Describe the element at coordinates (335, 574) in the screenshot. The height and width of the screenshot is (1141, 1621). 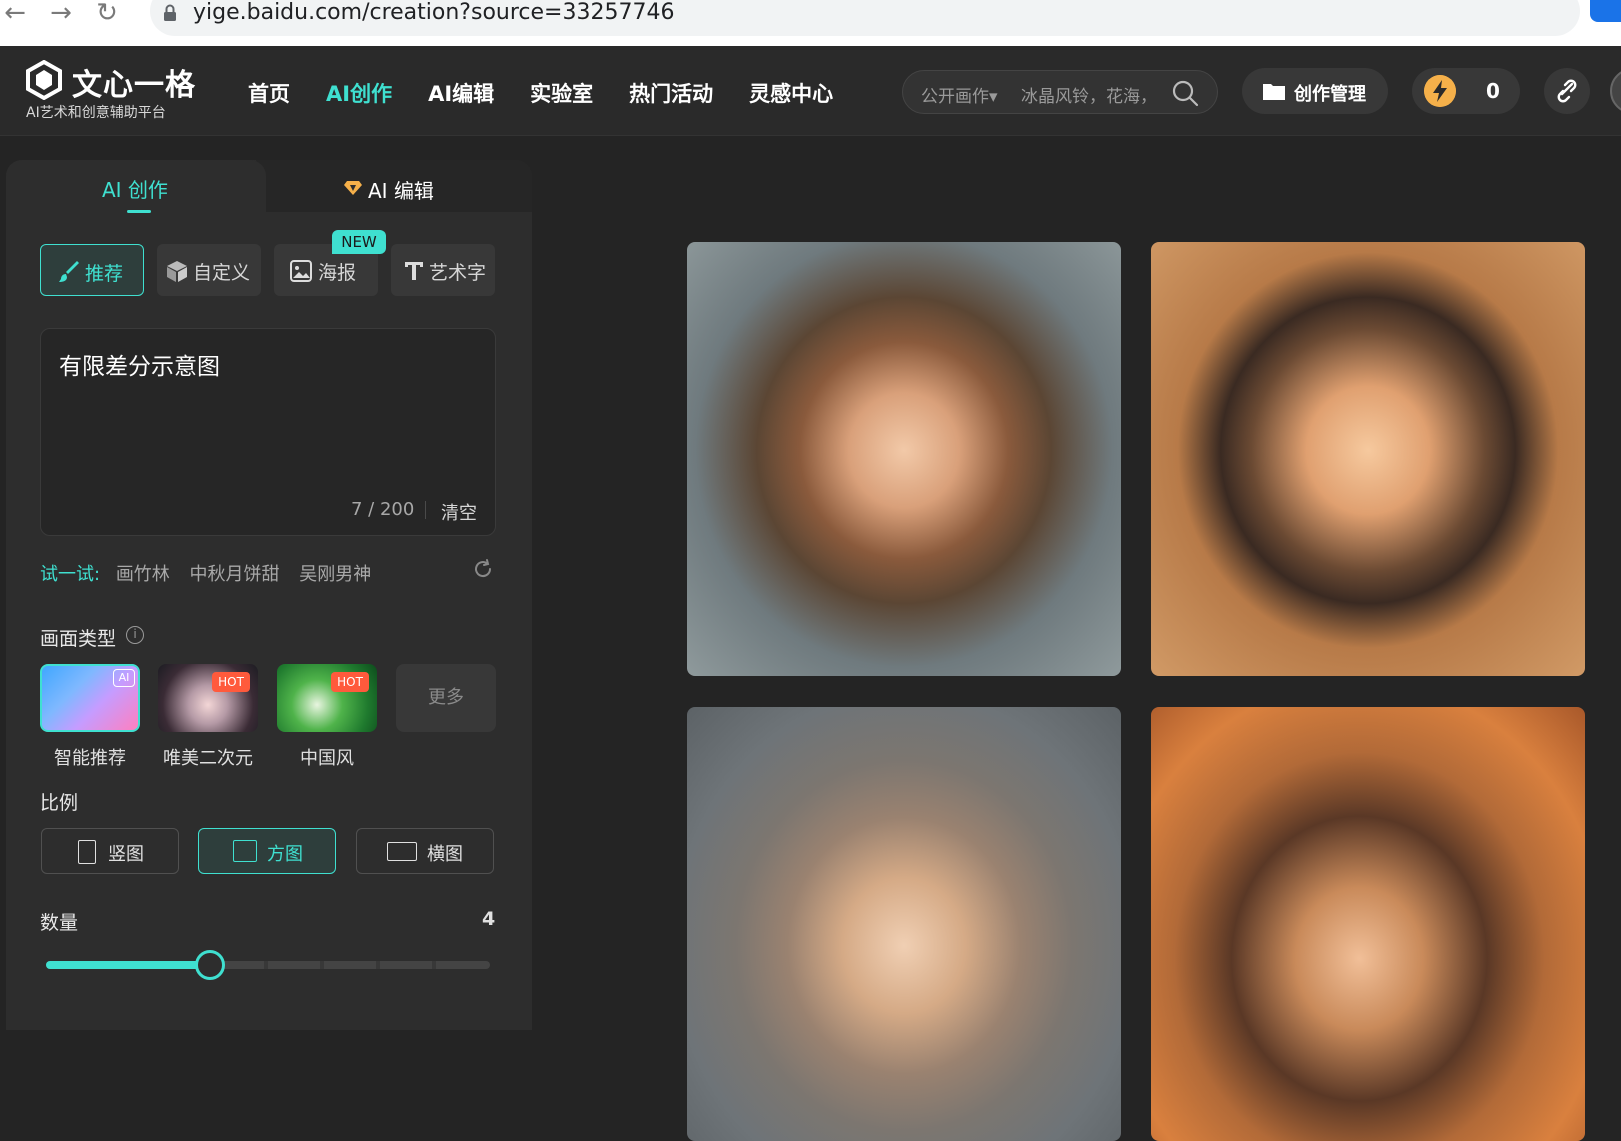
I see `try-suggestion-3: 吴刚男神` at that location.